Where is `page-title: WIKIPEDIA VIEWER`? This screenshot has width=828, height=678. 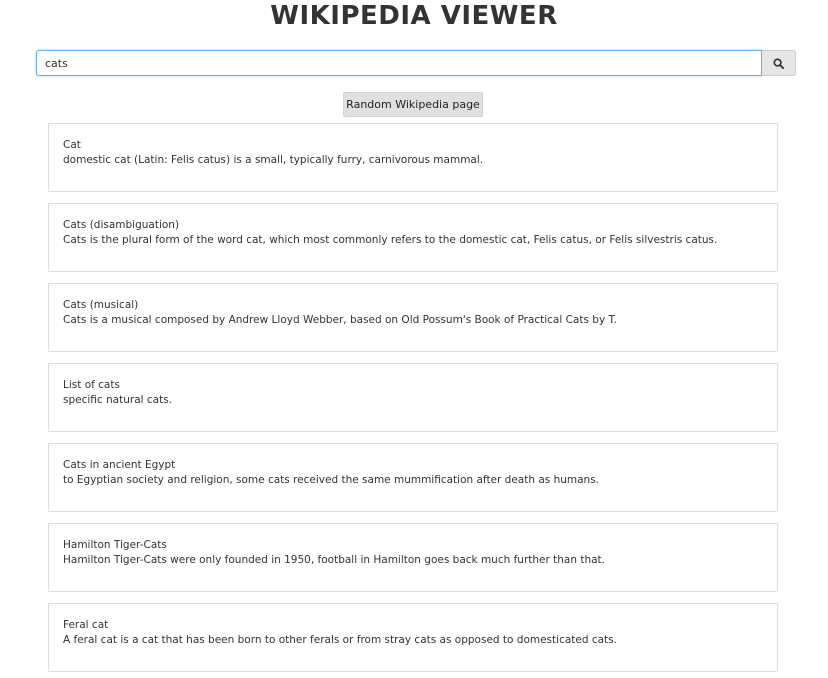
page-title: WIKIPEDIA VIEWER is located at coordinates (414, 16).